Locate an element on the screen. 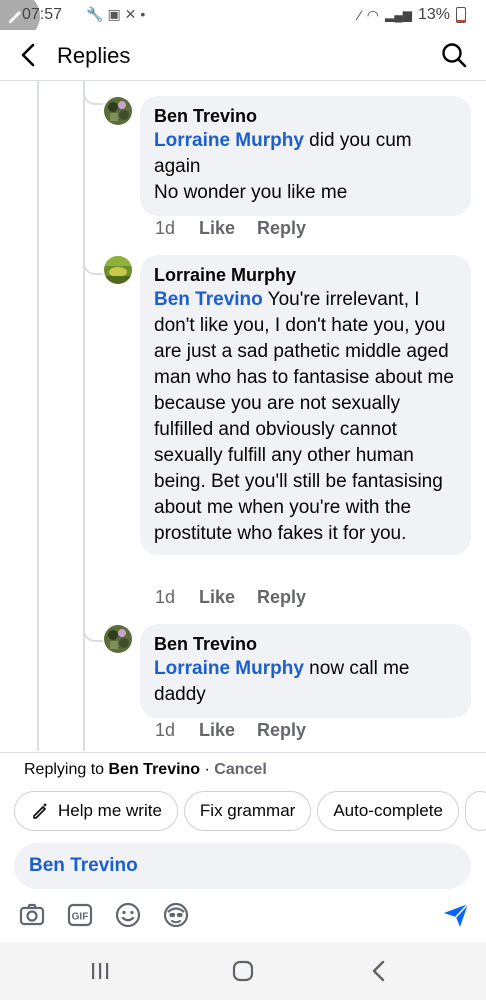 This screenshot has width=486, height=1000. chip-label: Fix grammar is located at coordinates (247, 810).